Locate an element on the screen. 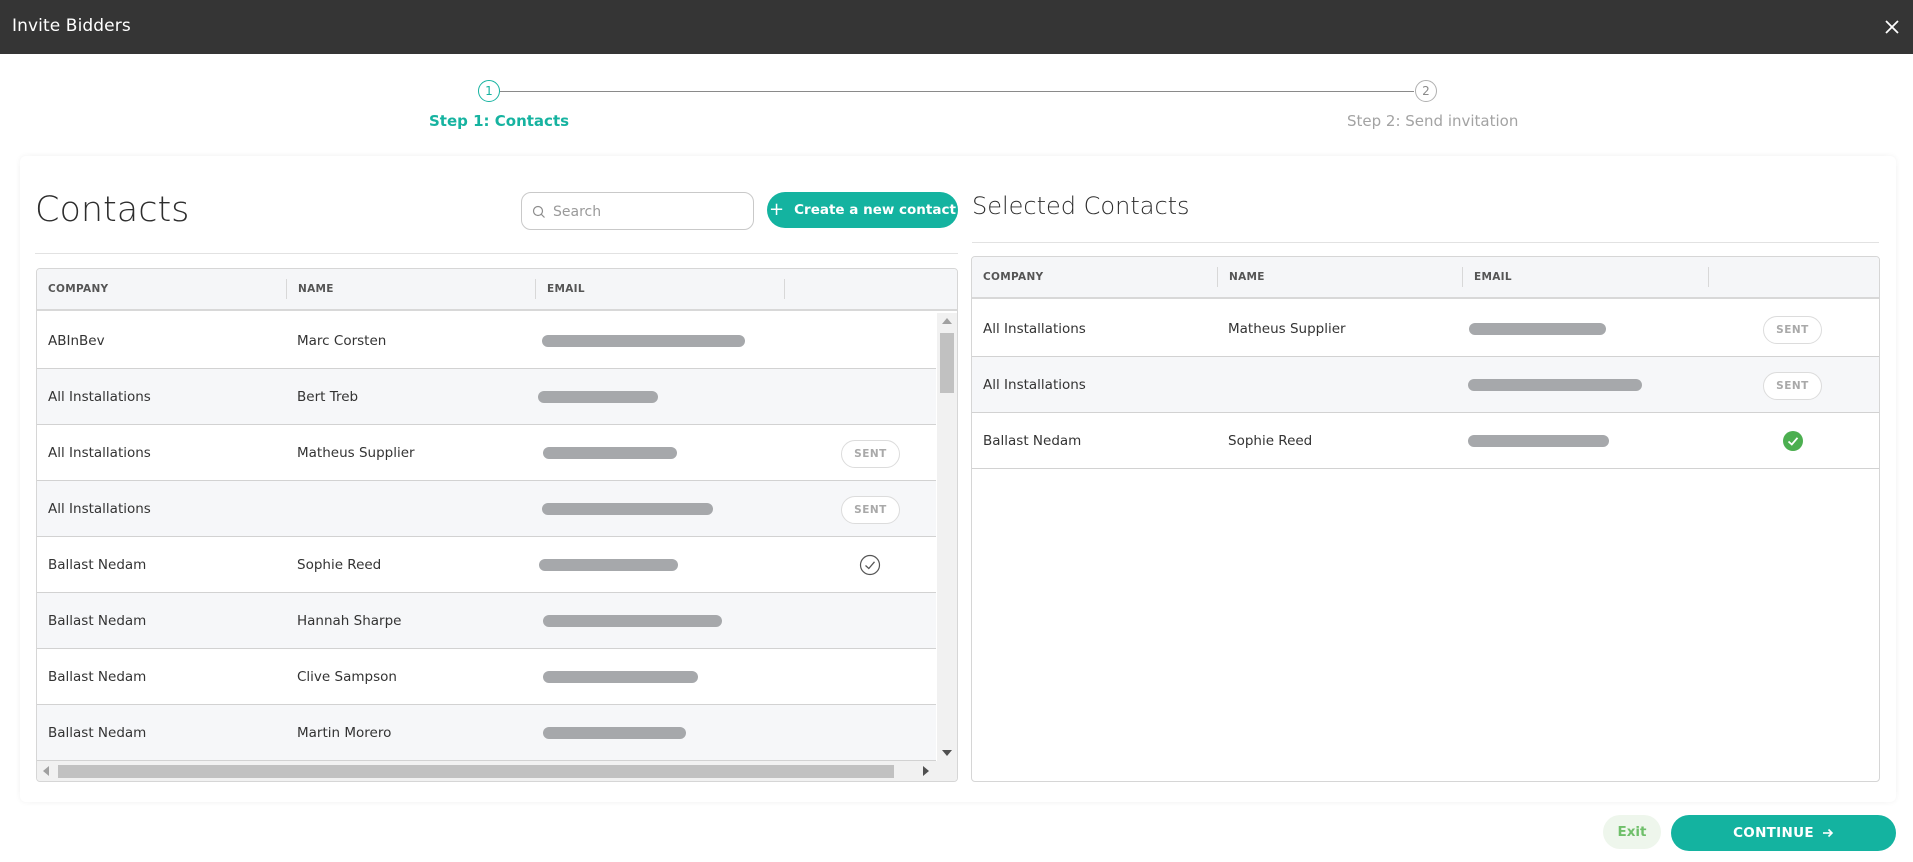 This screenshot has width=1913, height=862. step-1-label: Step 1: Contacts is located at coordinates (499, 121).